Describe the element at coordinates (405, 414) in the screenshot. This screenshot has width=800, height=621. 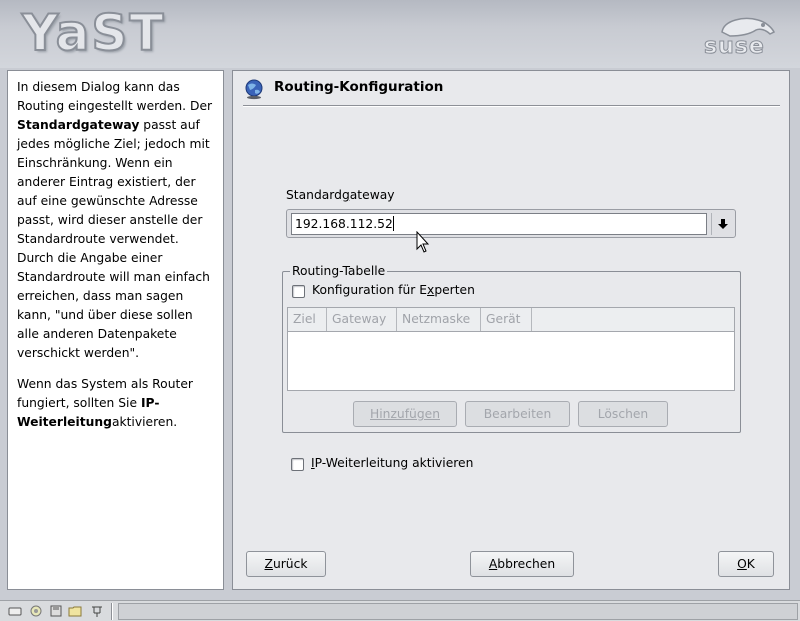
I see `add-route-button: Hinzufügen` at that location.